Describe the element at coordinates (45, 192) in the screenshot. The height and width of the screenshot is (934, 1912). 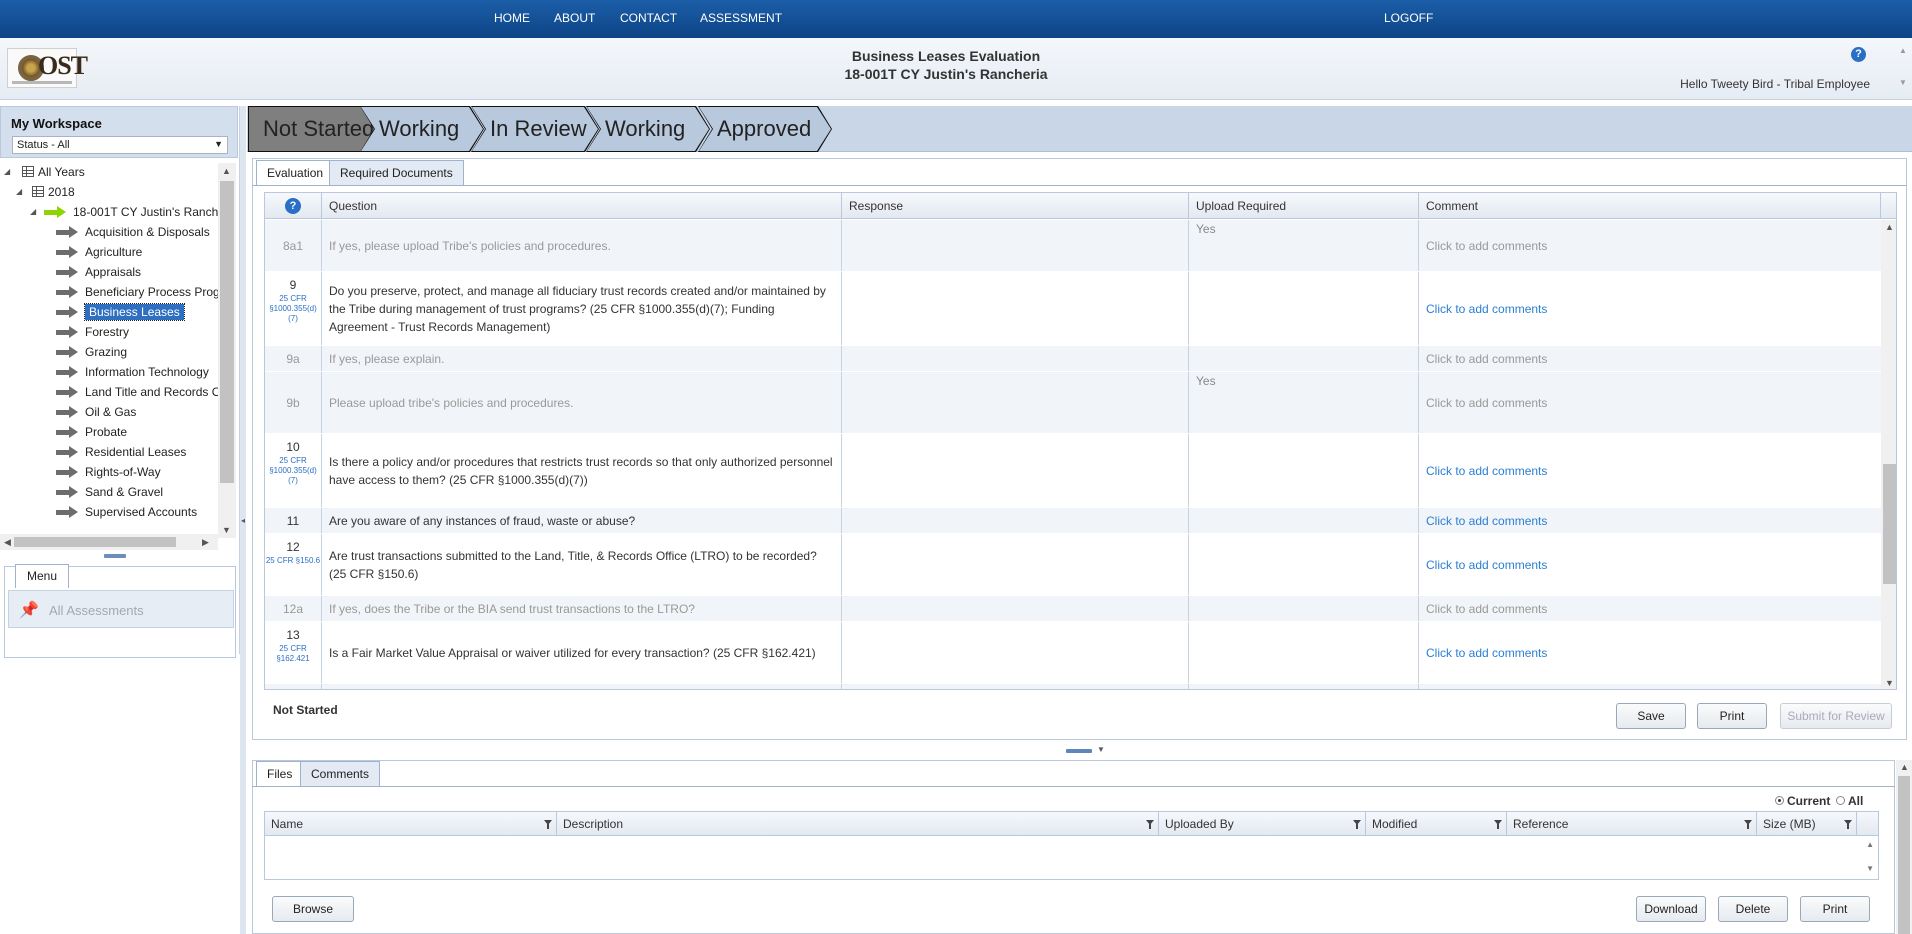
I see `tree-node-year: ◢ 2018` at that location.